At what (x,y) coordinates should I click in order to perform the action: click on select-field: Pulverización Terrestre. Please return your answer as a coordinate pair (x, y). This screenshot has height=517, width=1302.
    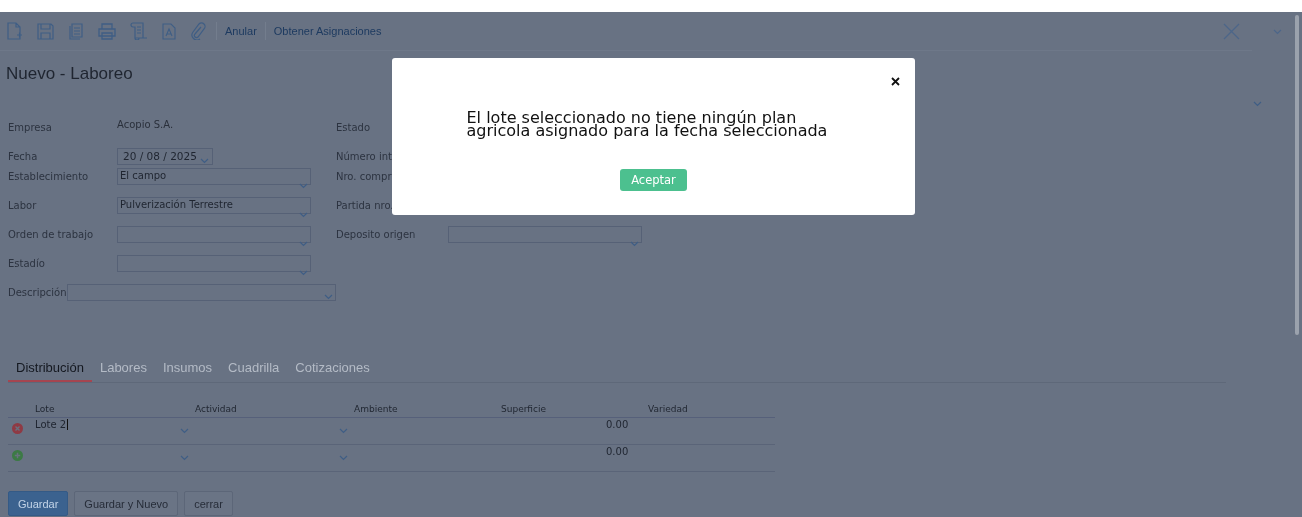
    Looking at the image, I should click on (214, 205).